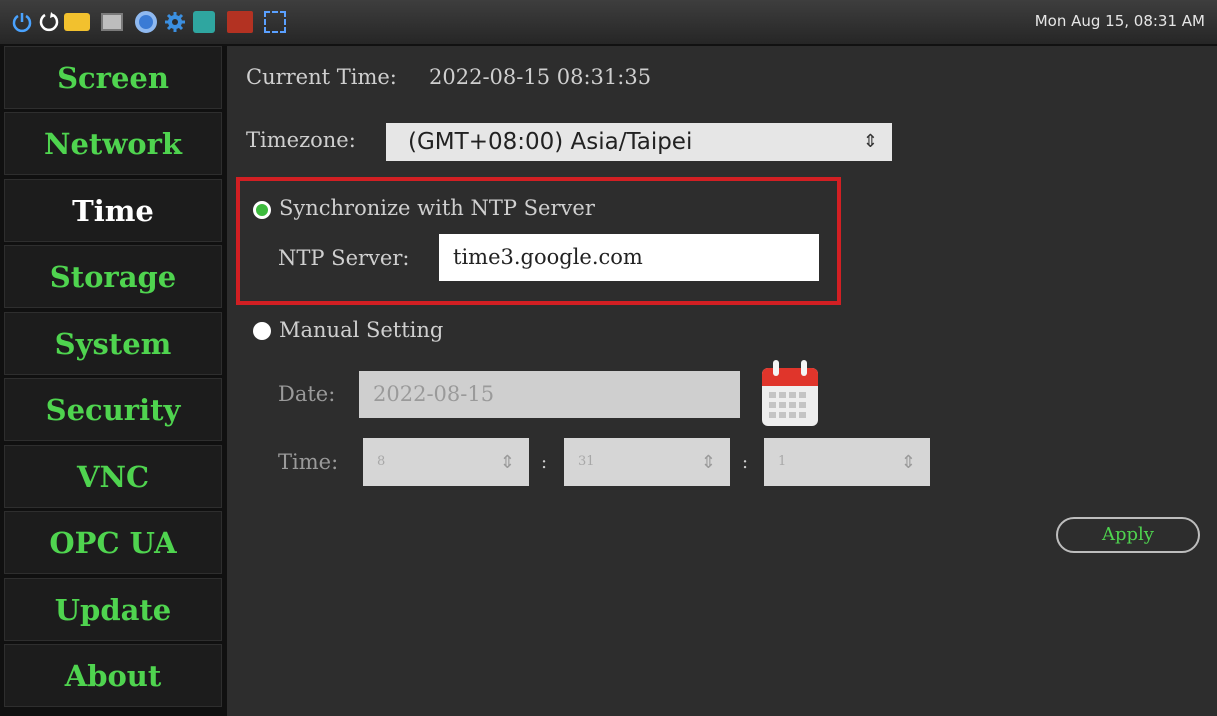 This screenshot has height=716, width=1217. What do you see at coordinates (77, 22) in the screenshot?
I see `nxp-app-icon` at bounding box center [77, 22].